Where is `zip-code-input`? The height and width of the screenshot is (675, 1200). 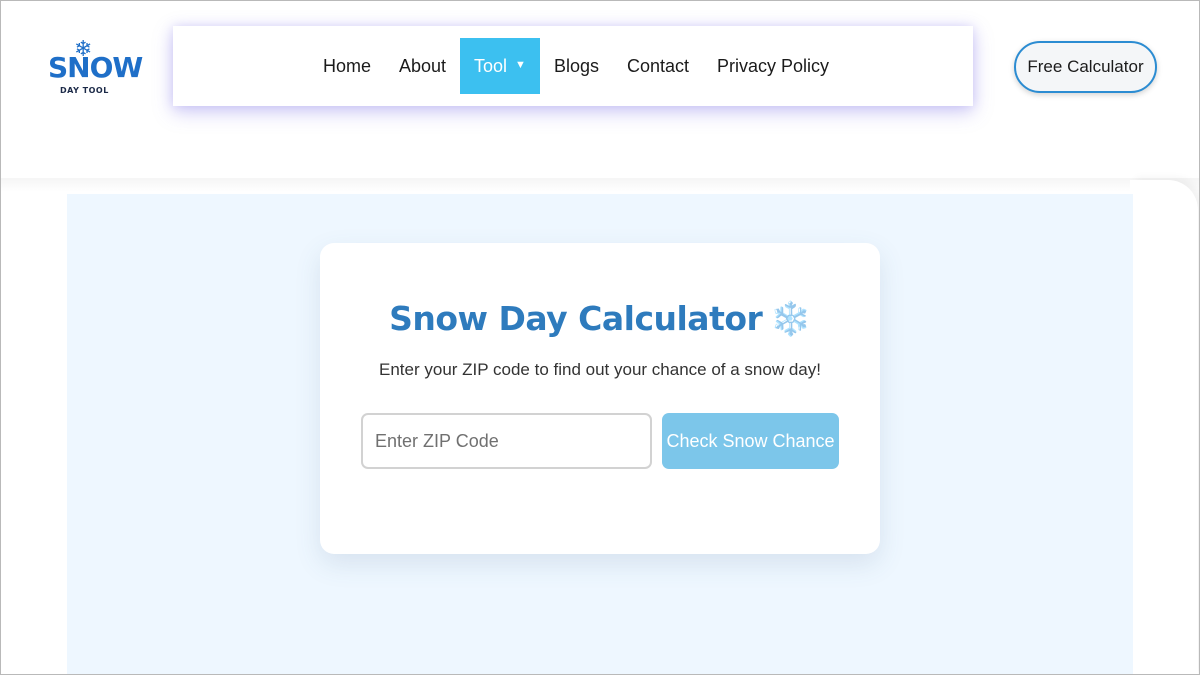
zip-code-input is located at coordinates (506, 441).